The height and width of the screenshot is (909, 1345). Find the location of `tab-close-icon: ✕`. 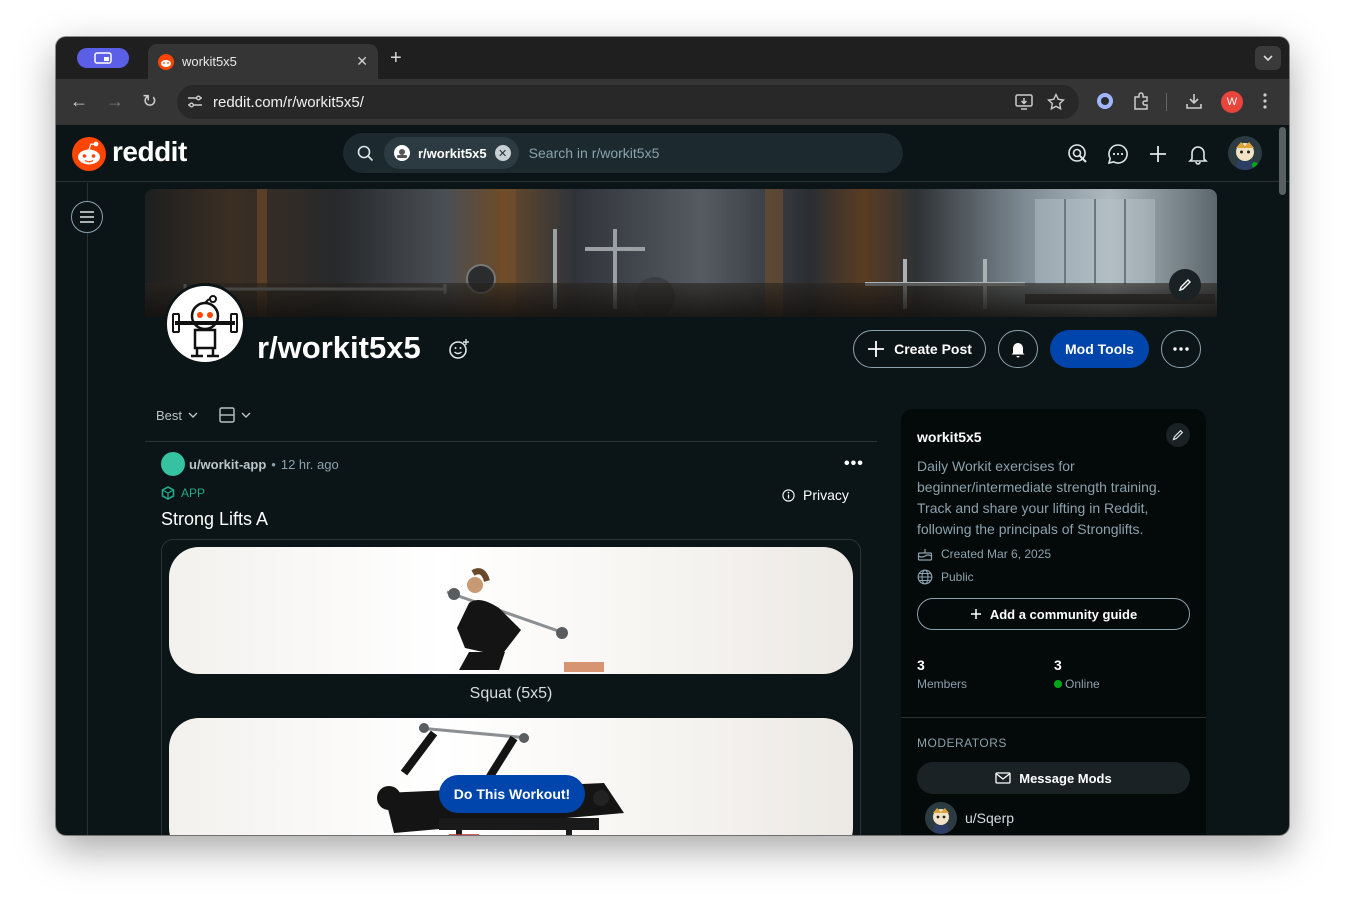

tab-close-icon: ✕ is located at coordinates (362, 61).